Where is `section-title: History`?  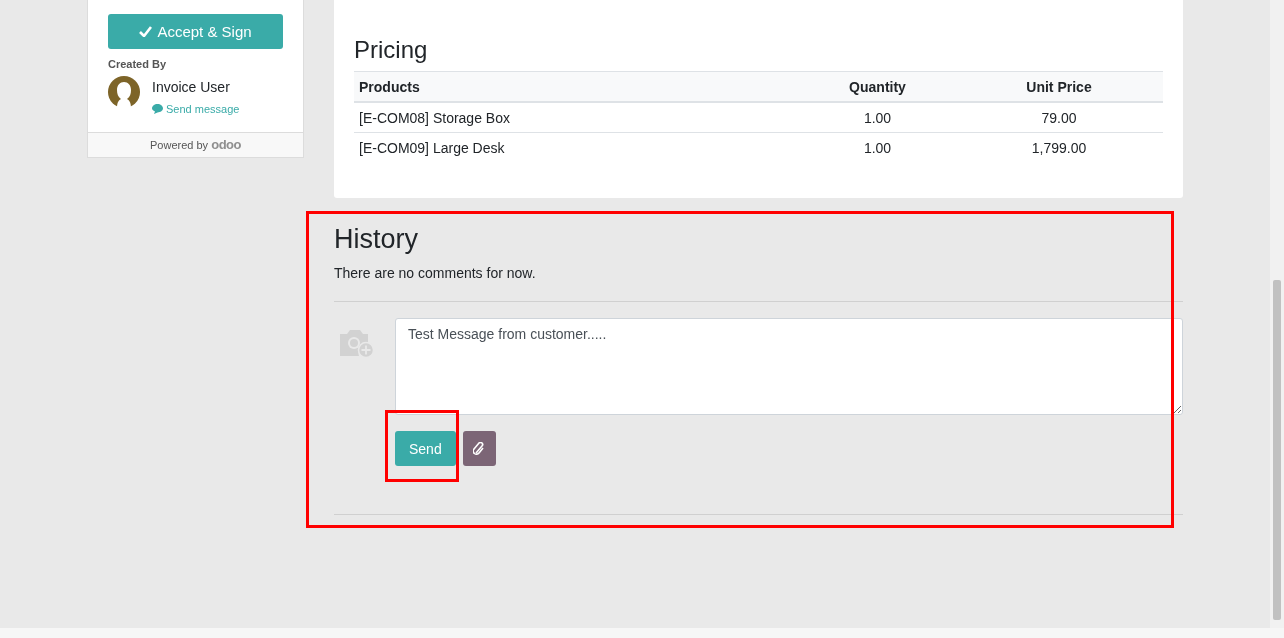
section-title: History is located at coordinates (376, 239).